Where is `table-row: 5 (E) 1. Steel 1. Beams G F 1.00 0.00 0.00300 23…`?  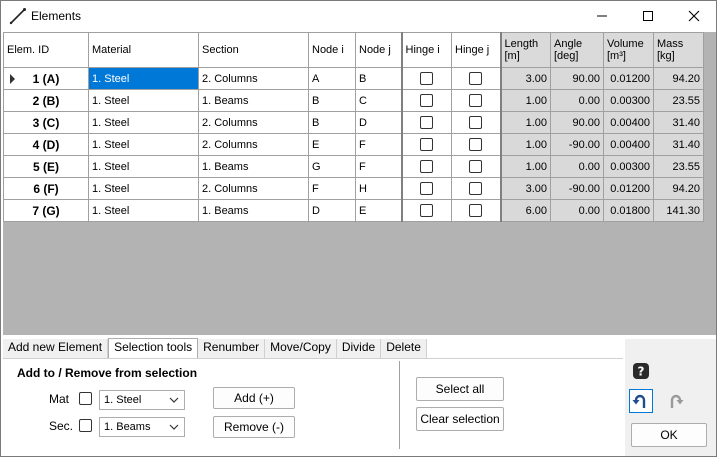
table-row: 5 (E) 1. Steel 1. Beams G F 1.00 0.00 0.00300 23… is located at coordinates (353, 166).